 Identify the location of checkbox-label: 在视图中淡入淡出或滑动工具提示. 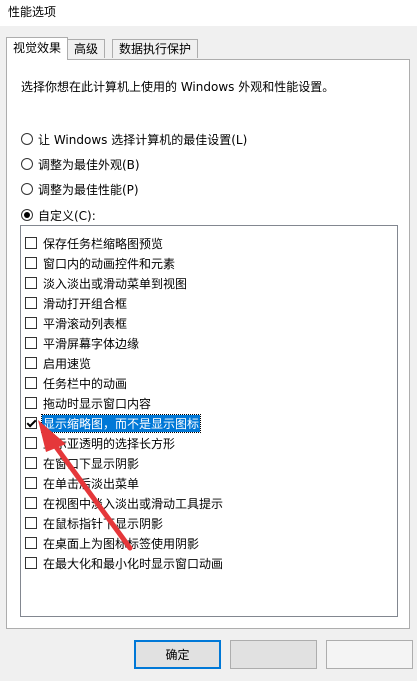
(133, 503).